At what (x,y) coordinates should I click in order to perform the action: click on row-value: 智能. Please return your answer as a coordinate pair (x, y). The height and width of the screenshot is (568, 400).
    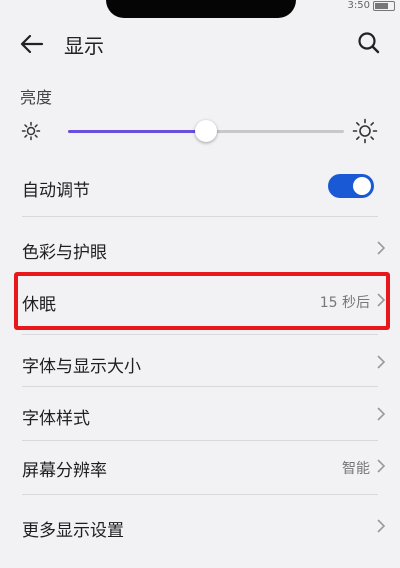
    Looking at the image, I should click on (356, 469).